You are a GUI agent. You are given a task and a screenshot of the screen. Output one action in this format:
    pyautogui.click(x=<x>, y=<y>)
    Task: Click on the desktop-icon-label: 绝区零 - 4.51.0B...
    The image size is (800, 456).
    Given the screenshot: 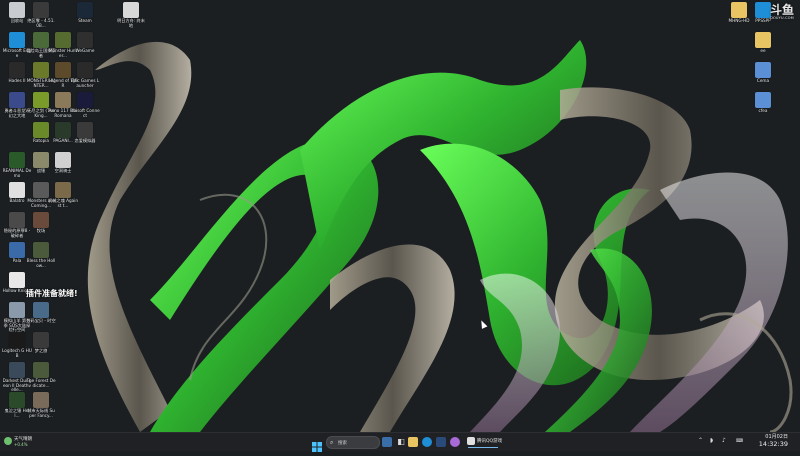 What is the action you would take?
    pyautogui.click(x=41, y=23)
    